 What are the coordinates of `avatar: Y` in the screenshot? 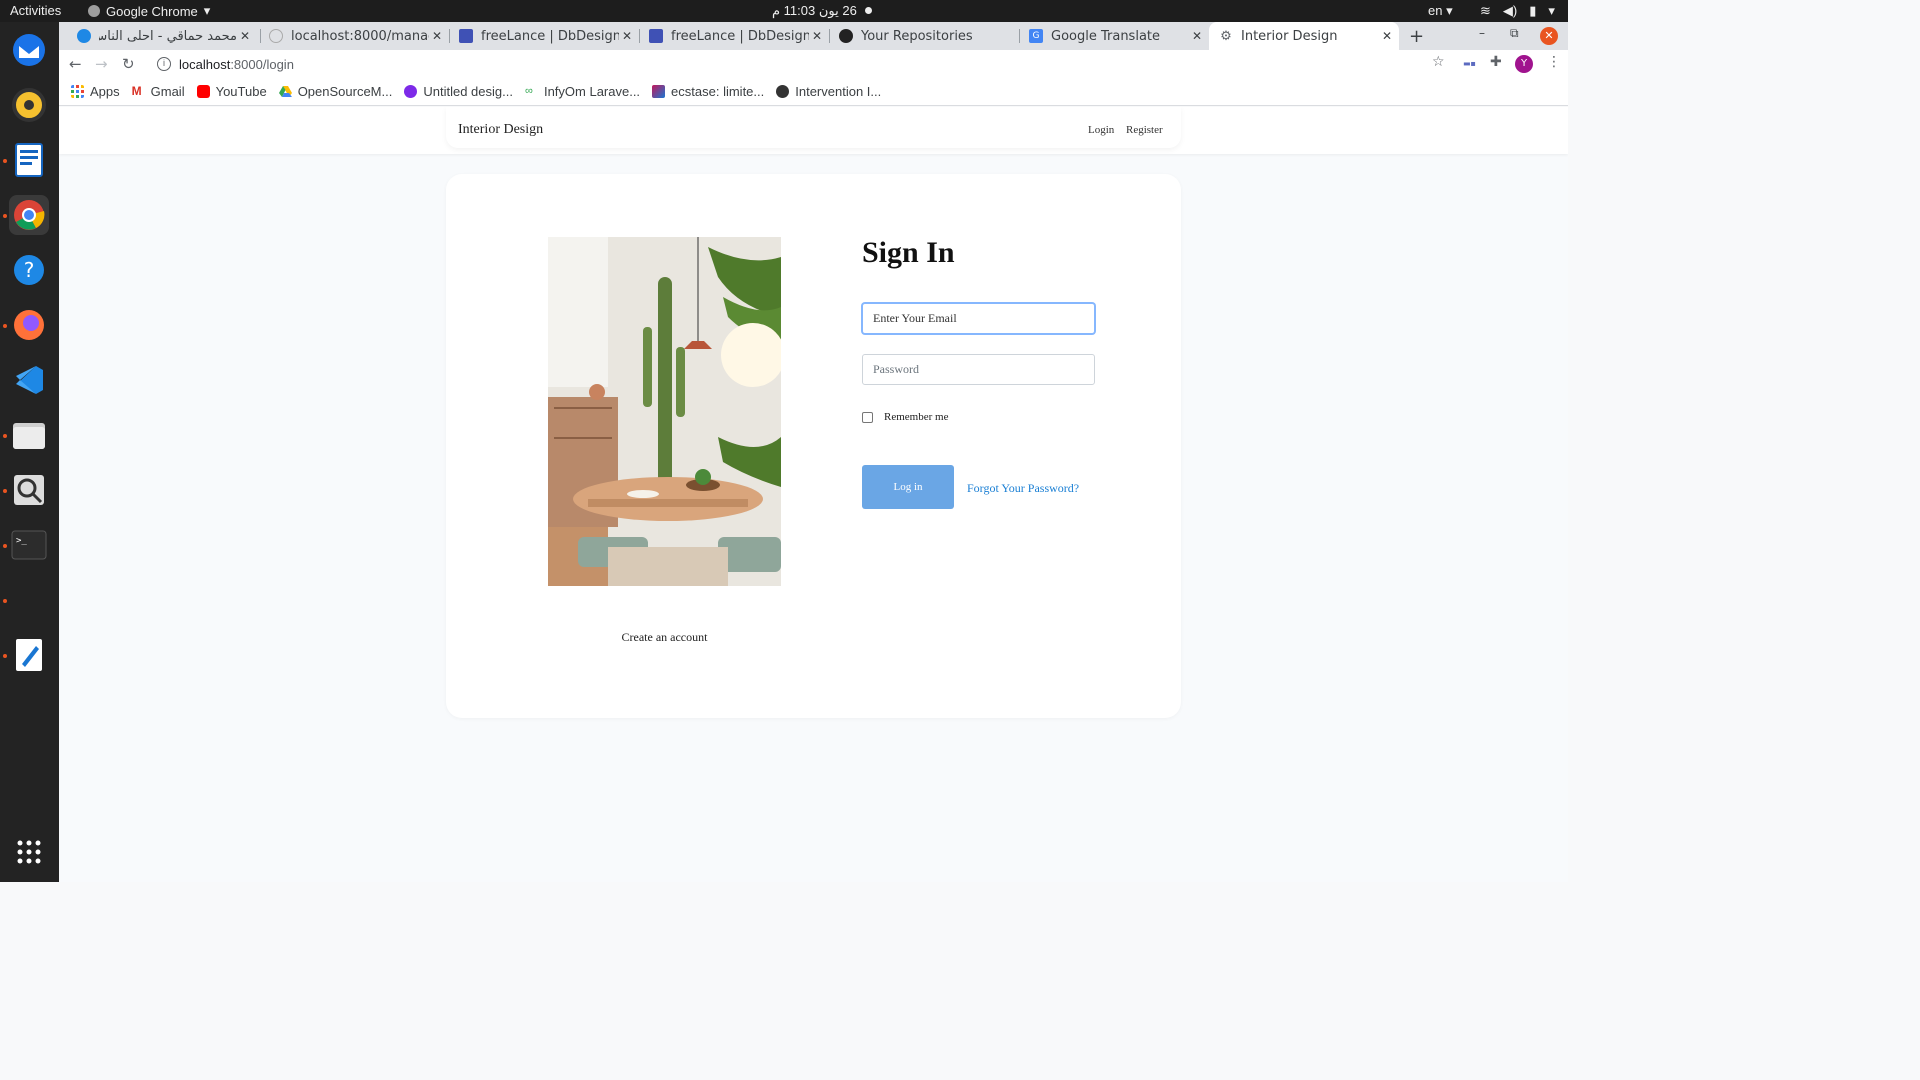 It's located at (1524, 64).